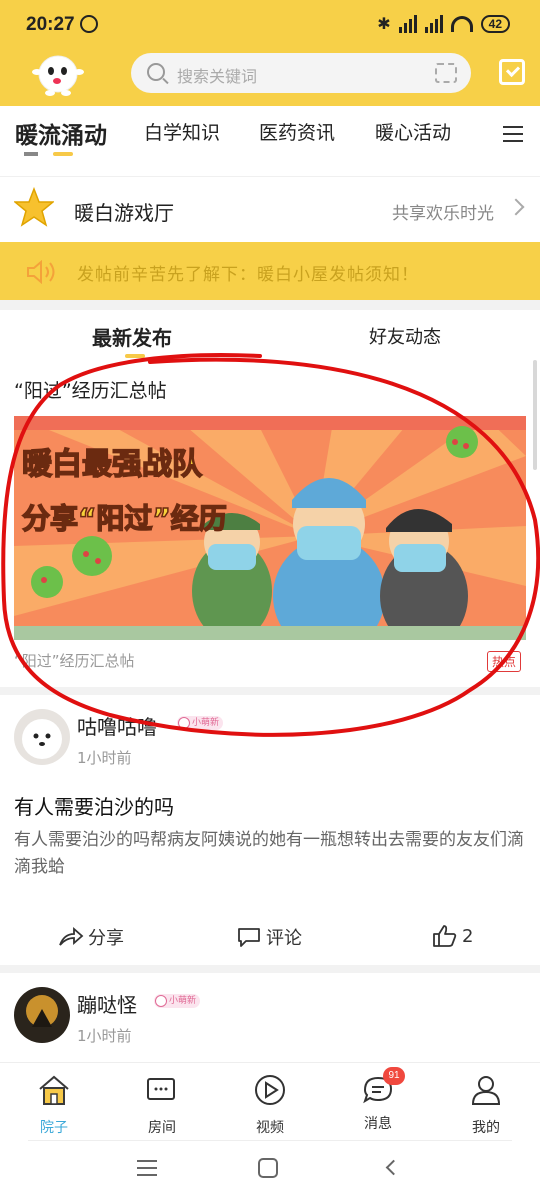  What do you see at coordinates (378, 1100) in the screenshot?
I see `nav-messages: 91 消息` at bounding box center [378, 1100].